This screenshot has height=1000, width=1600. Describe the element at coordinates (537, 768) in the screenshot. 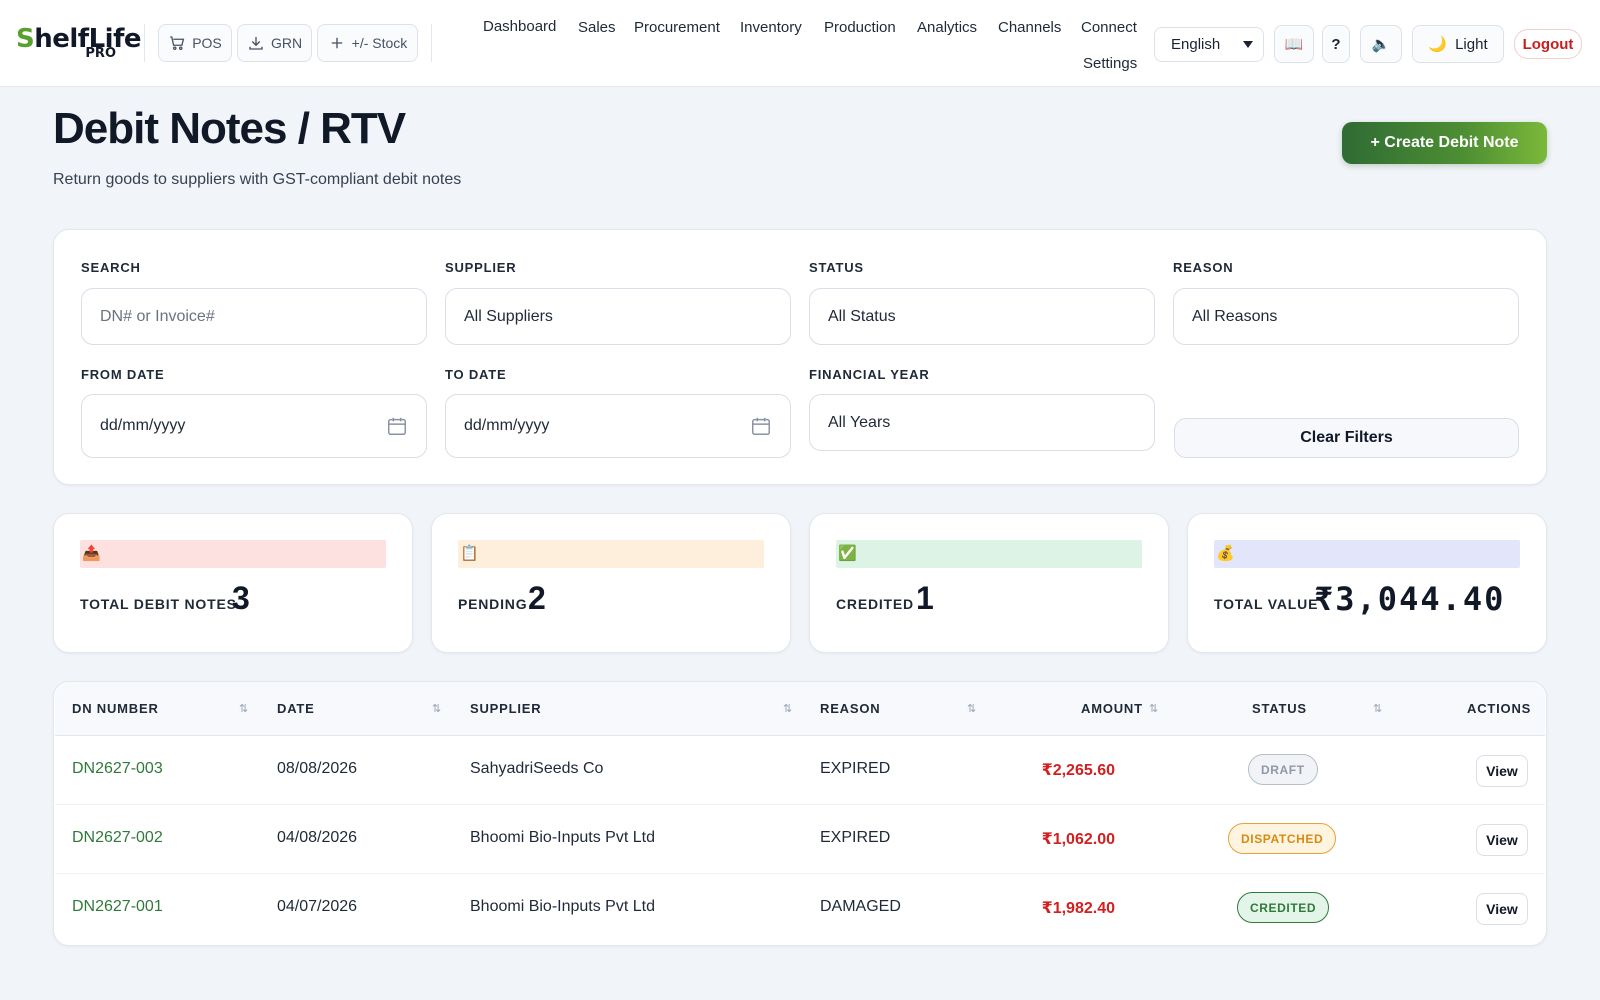

I see `dn-supplier: SahyadriSeeds Co` at that location.